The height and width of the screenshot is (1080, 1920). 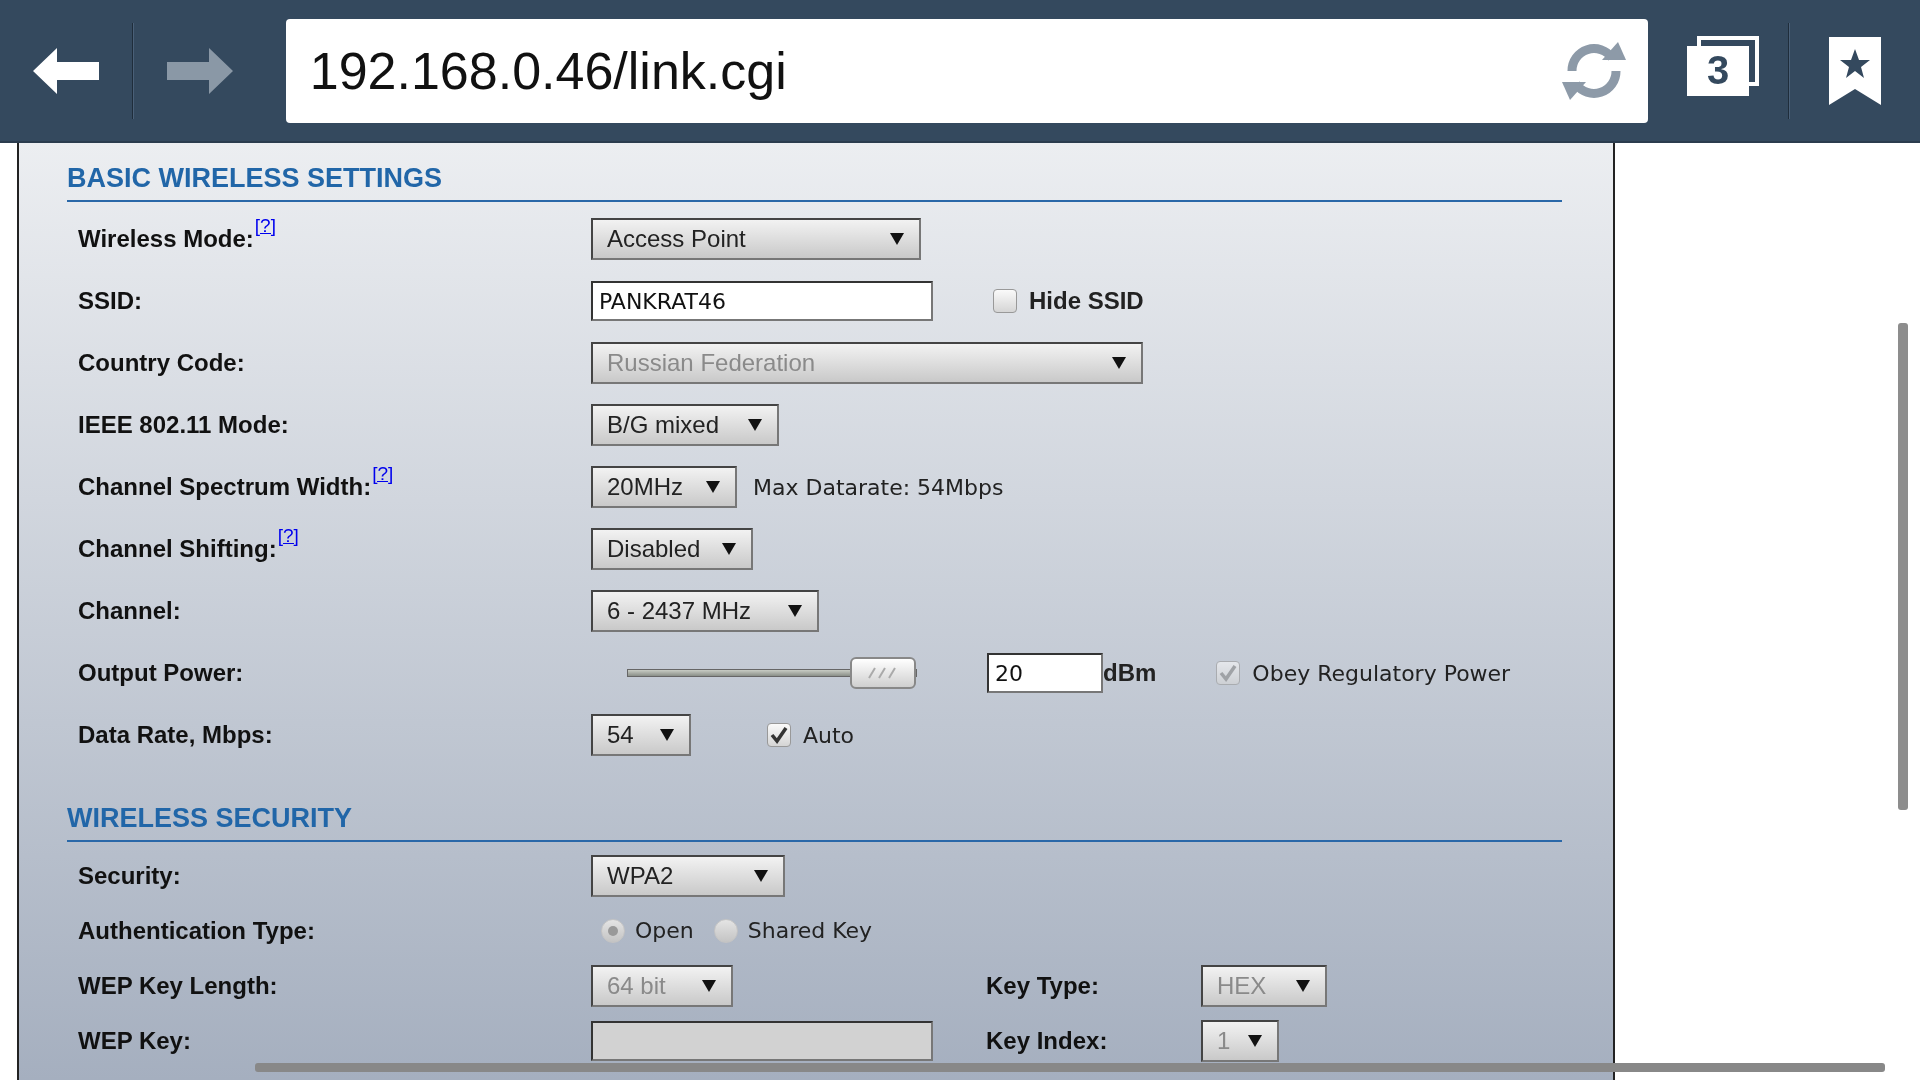 What do you see at coordinates (129, 611) in the screenshot?
I see `field-label: Channel:` at bounding box center [129, 611].